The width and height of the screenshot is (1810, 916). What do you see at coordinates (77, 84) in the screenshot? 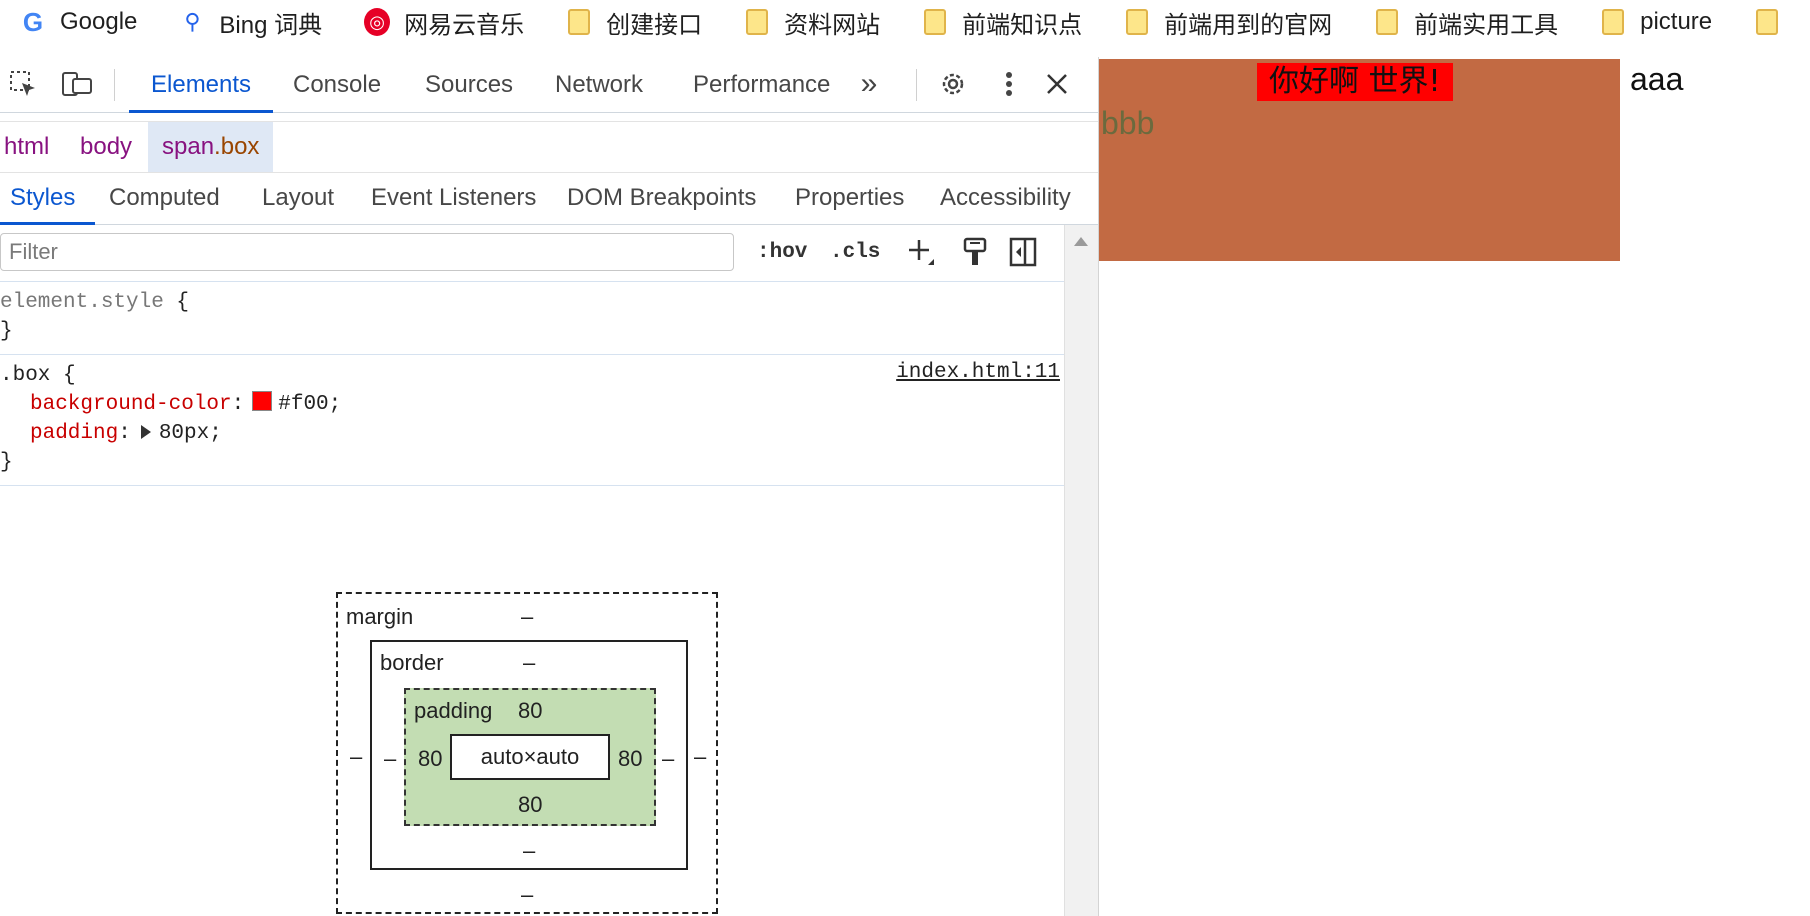
I see `device-toggle-icon` at bounding box center [77, 84].